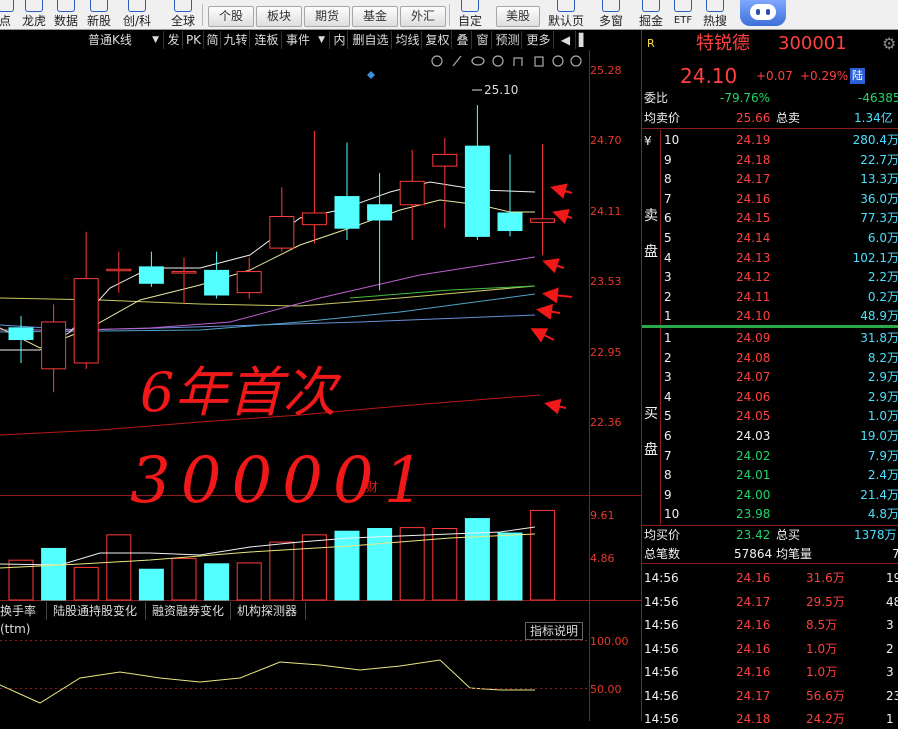 This screenshot has width=898, height=729. I want to click on assistant-robot-icon, so click(763, 13).